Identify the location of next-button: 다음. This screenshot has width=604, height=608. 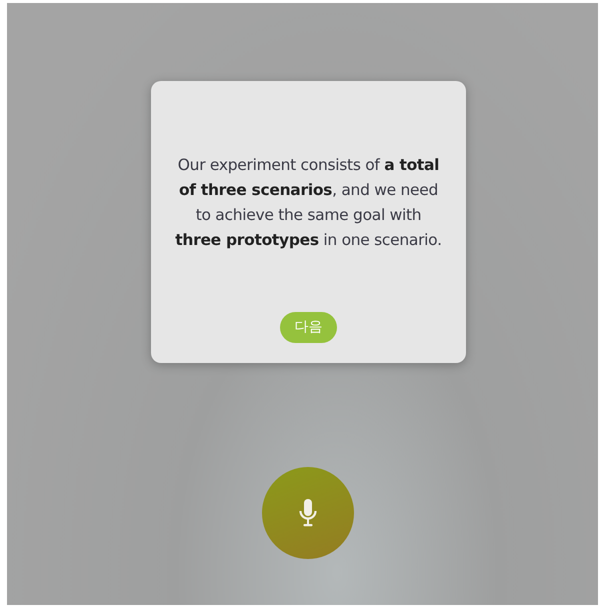
(308, 327).